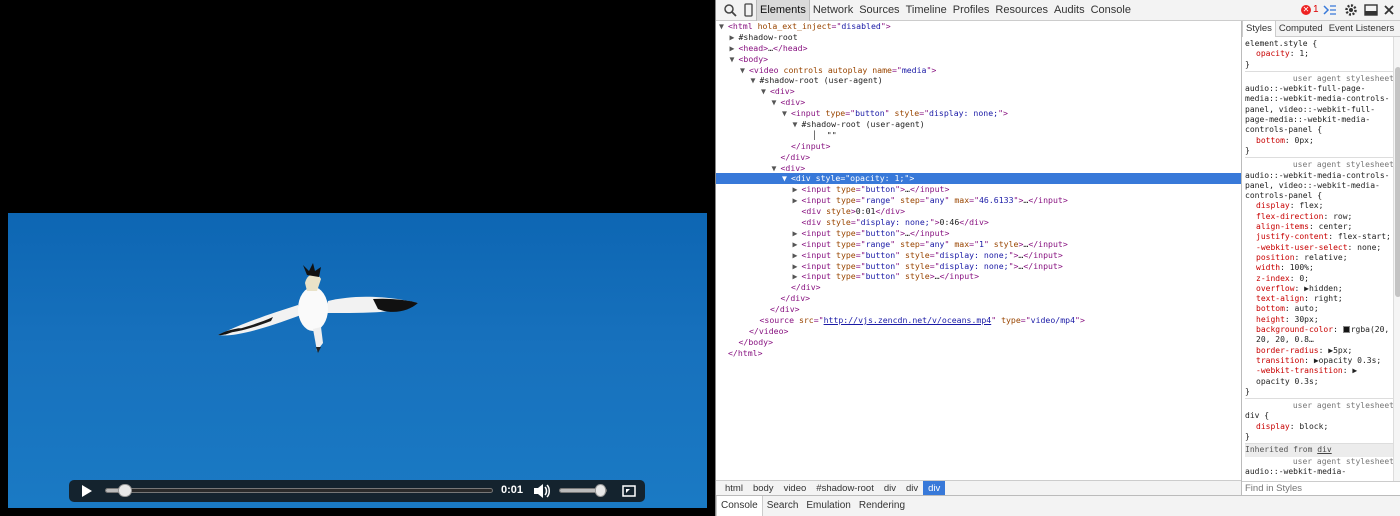 The width and height of the screenshot is (1400, 516). What do you see at coordinates (748, 10) in the screenshot?
I see `device-mode-icon` at bounding box center [748, 10].